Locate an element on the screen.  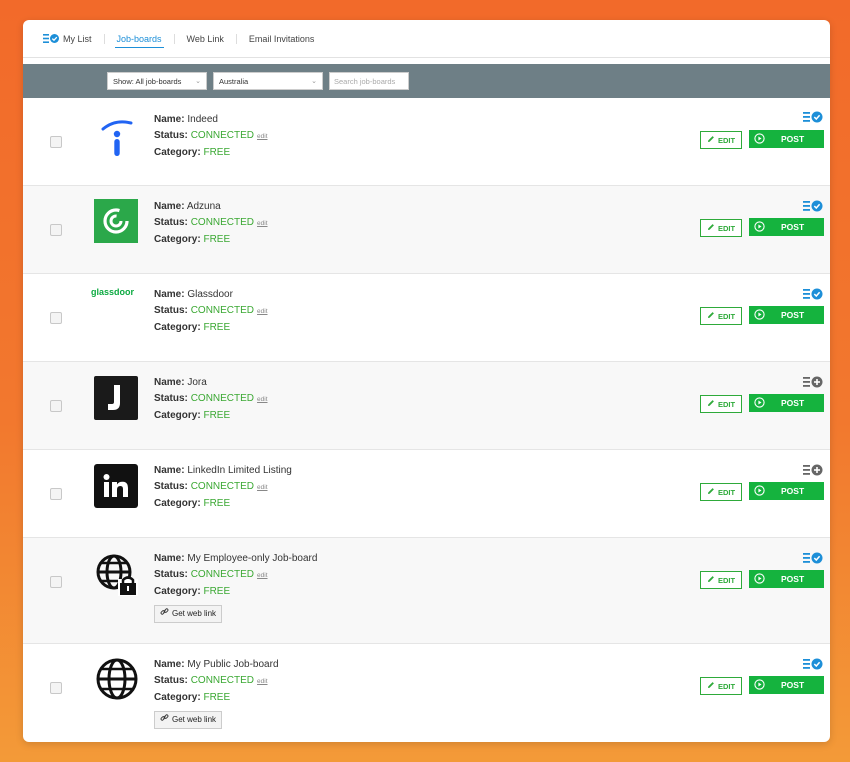
show-filter-value: Show: All job-boards is located at coordinates (147, 81).